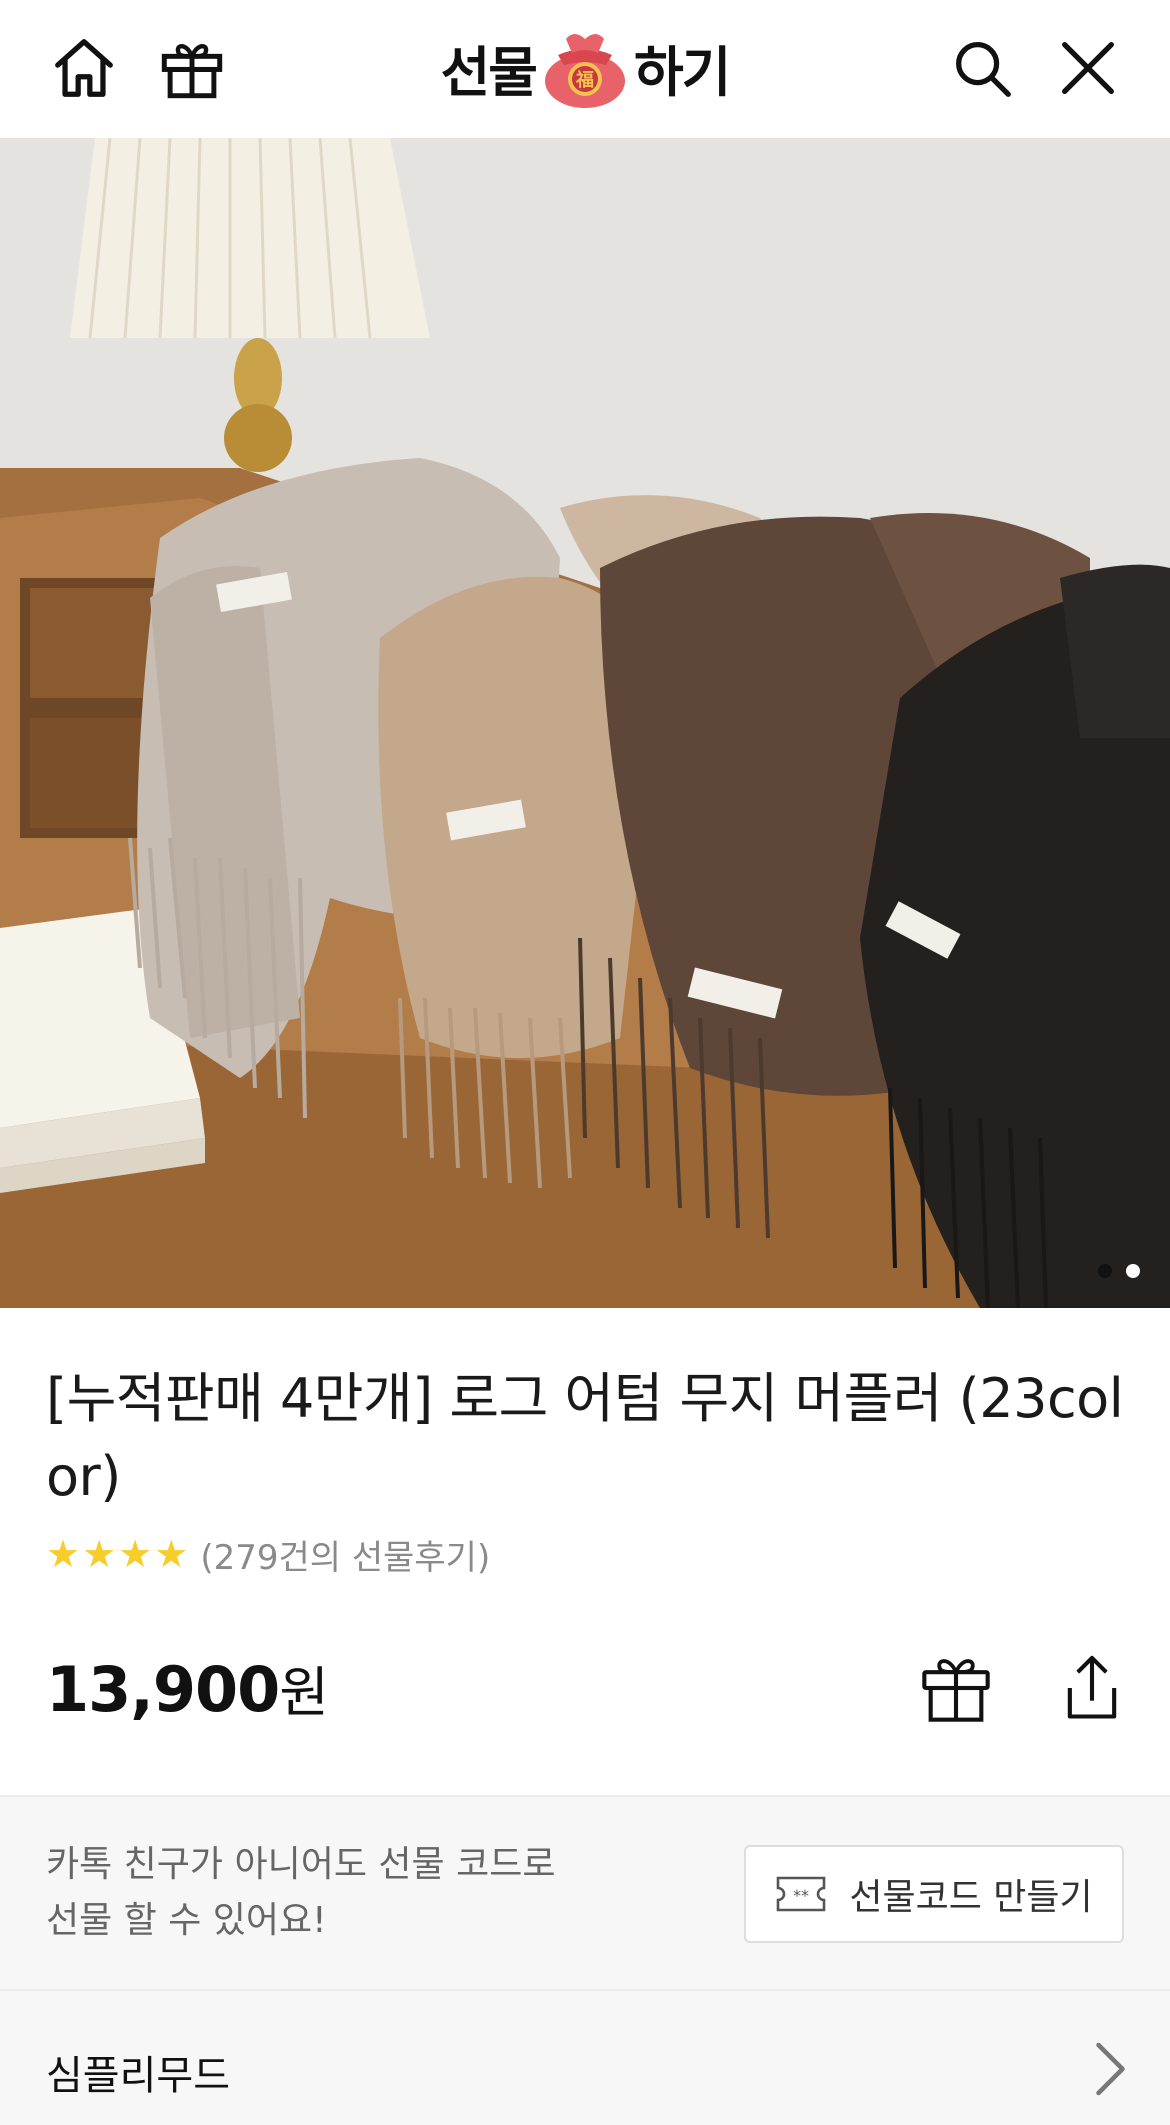 Image resolution: width=1170 pixels, height=2125 pixels. Describe the element at coordinates (163, 1689) in the screenshot. I see `price-number: 13,900` at that location.